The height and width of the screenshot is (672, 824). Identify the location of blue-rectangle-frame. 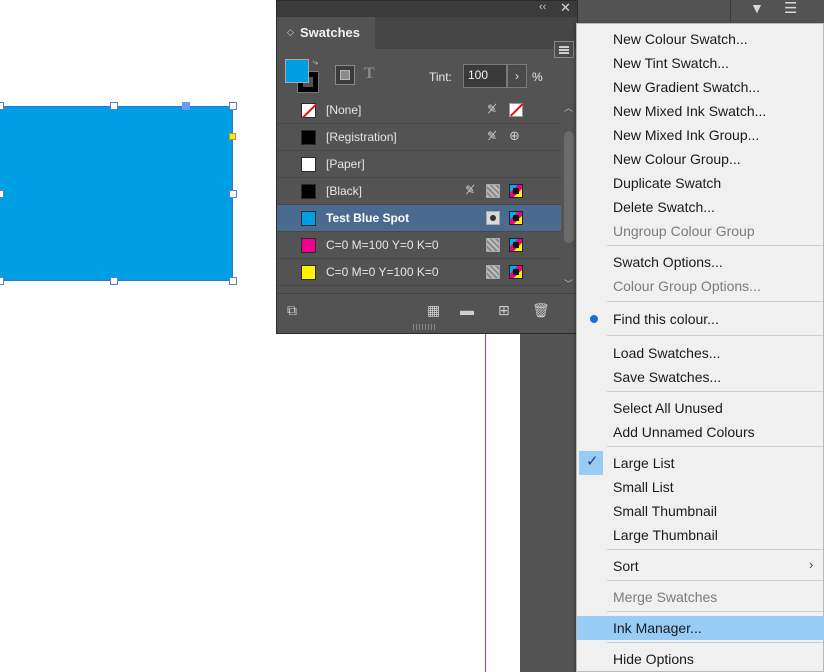
(116, 193).